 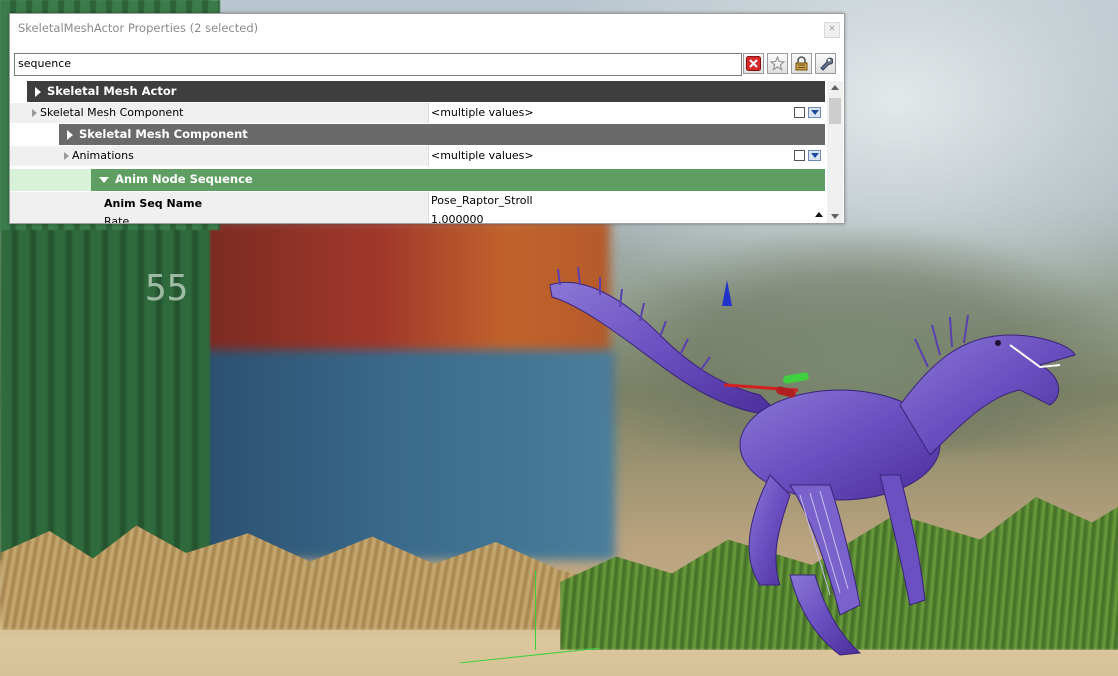 What do you see at coordinates (417, 202) in the screenshot?
I see `property-row-anim-seq-name: Anim Seq Name Pose_Raptor_Stroll` at bounding box center [417, 202].